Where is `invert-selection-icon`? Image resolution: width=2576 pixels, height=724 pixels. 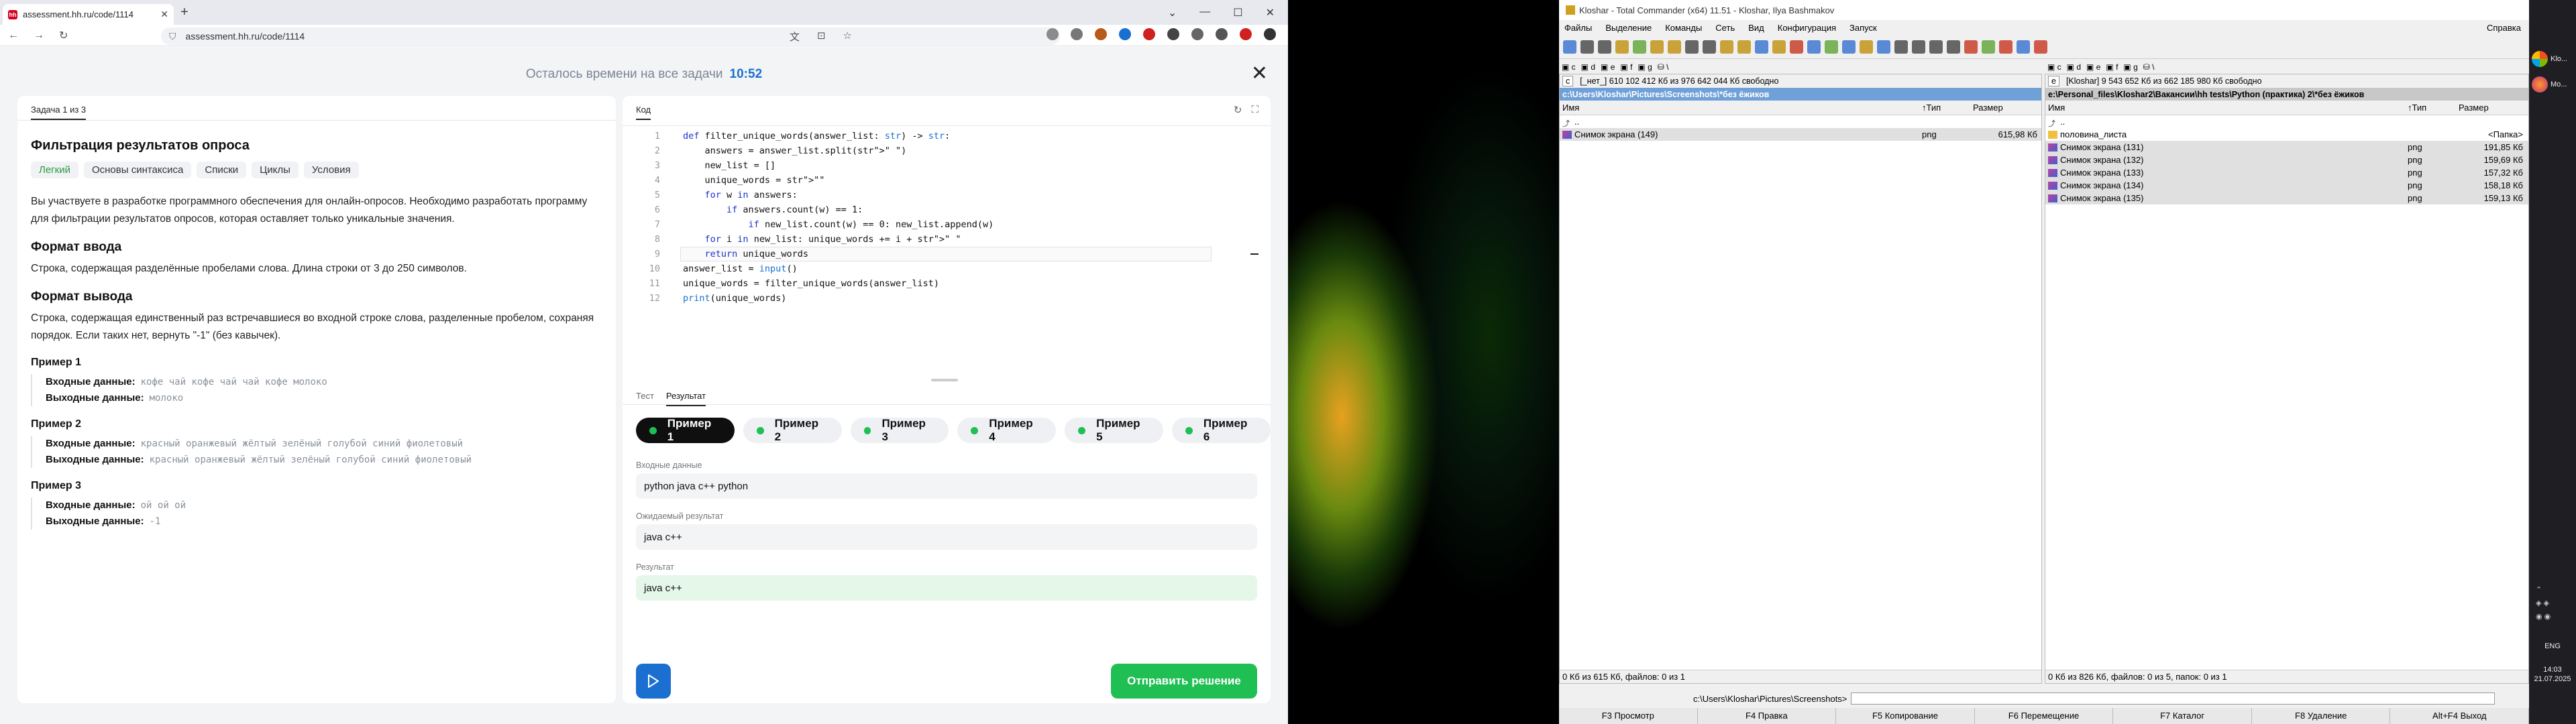
invert-selection-icon is located at coordinates (1657, 47).